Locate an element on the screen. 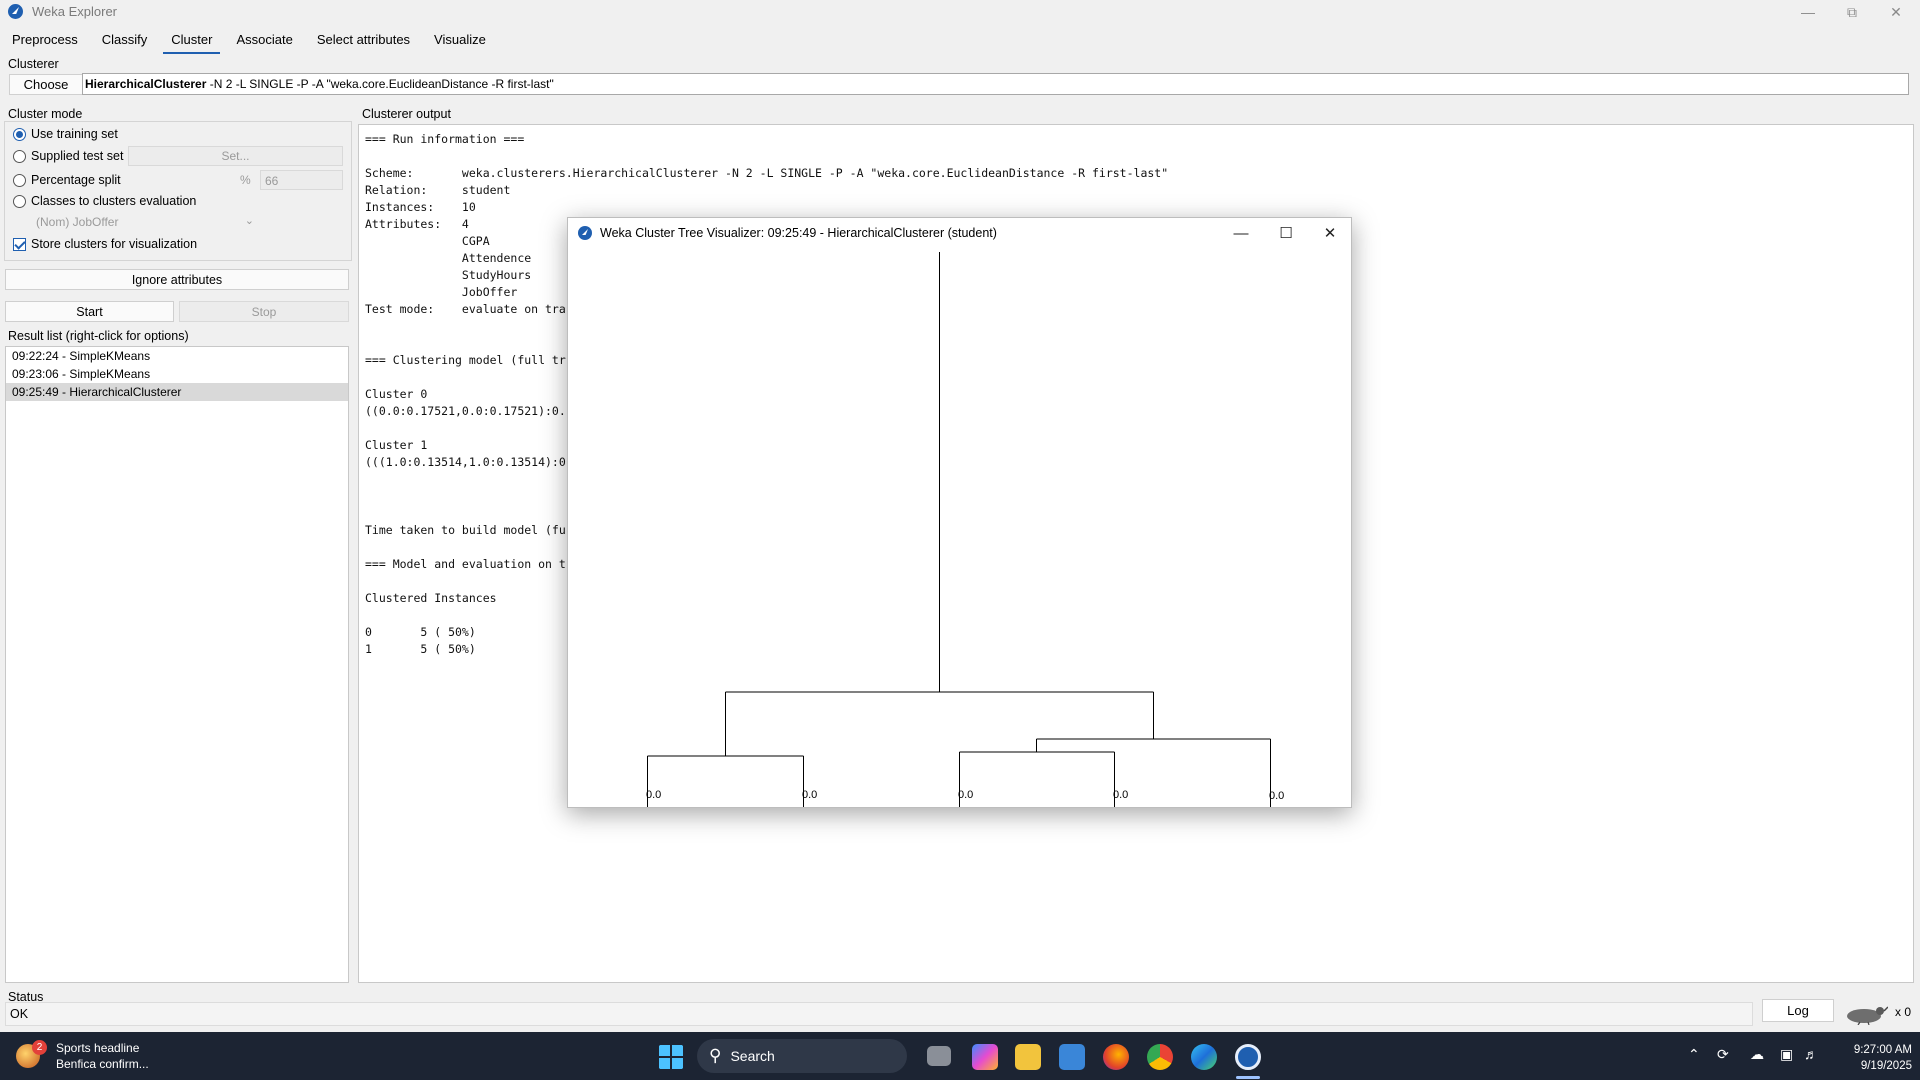  clusterer-section-label: Clusterer is located at coordinates (33, 64).